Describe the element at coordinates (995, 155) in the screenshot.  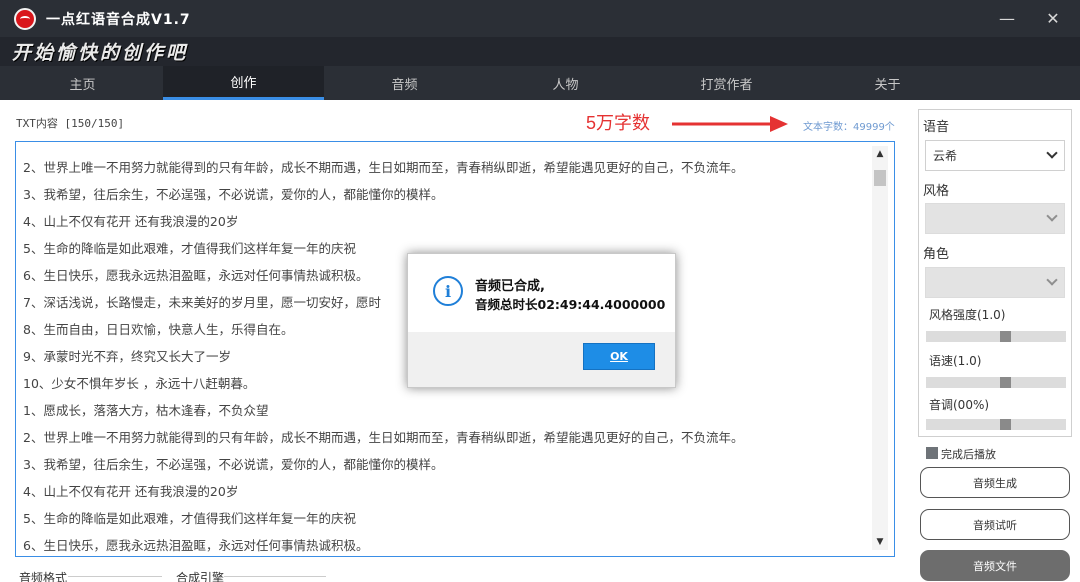
I see `voice-select: 云希` at that location.